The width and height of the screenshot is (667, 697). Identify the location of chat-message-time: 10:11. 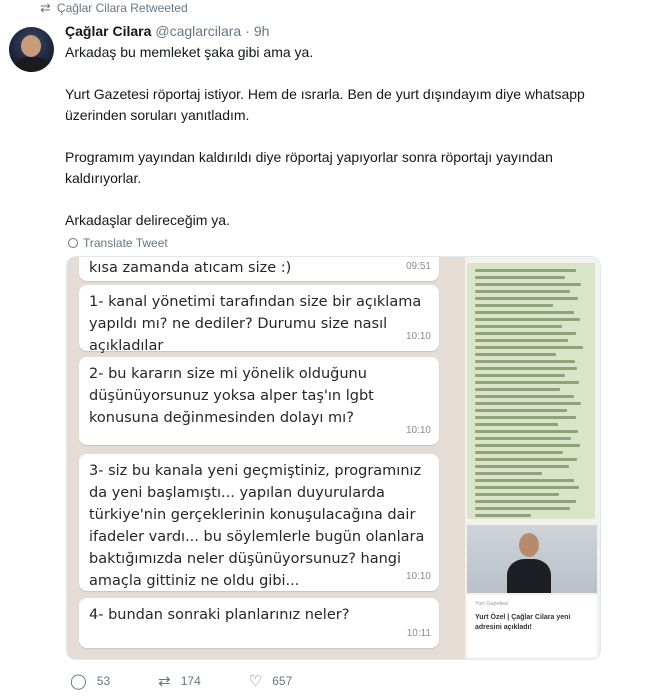
(418, 633).